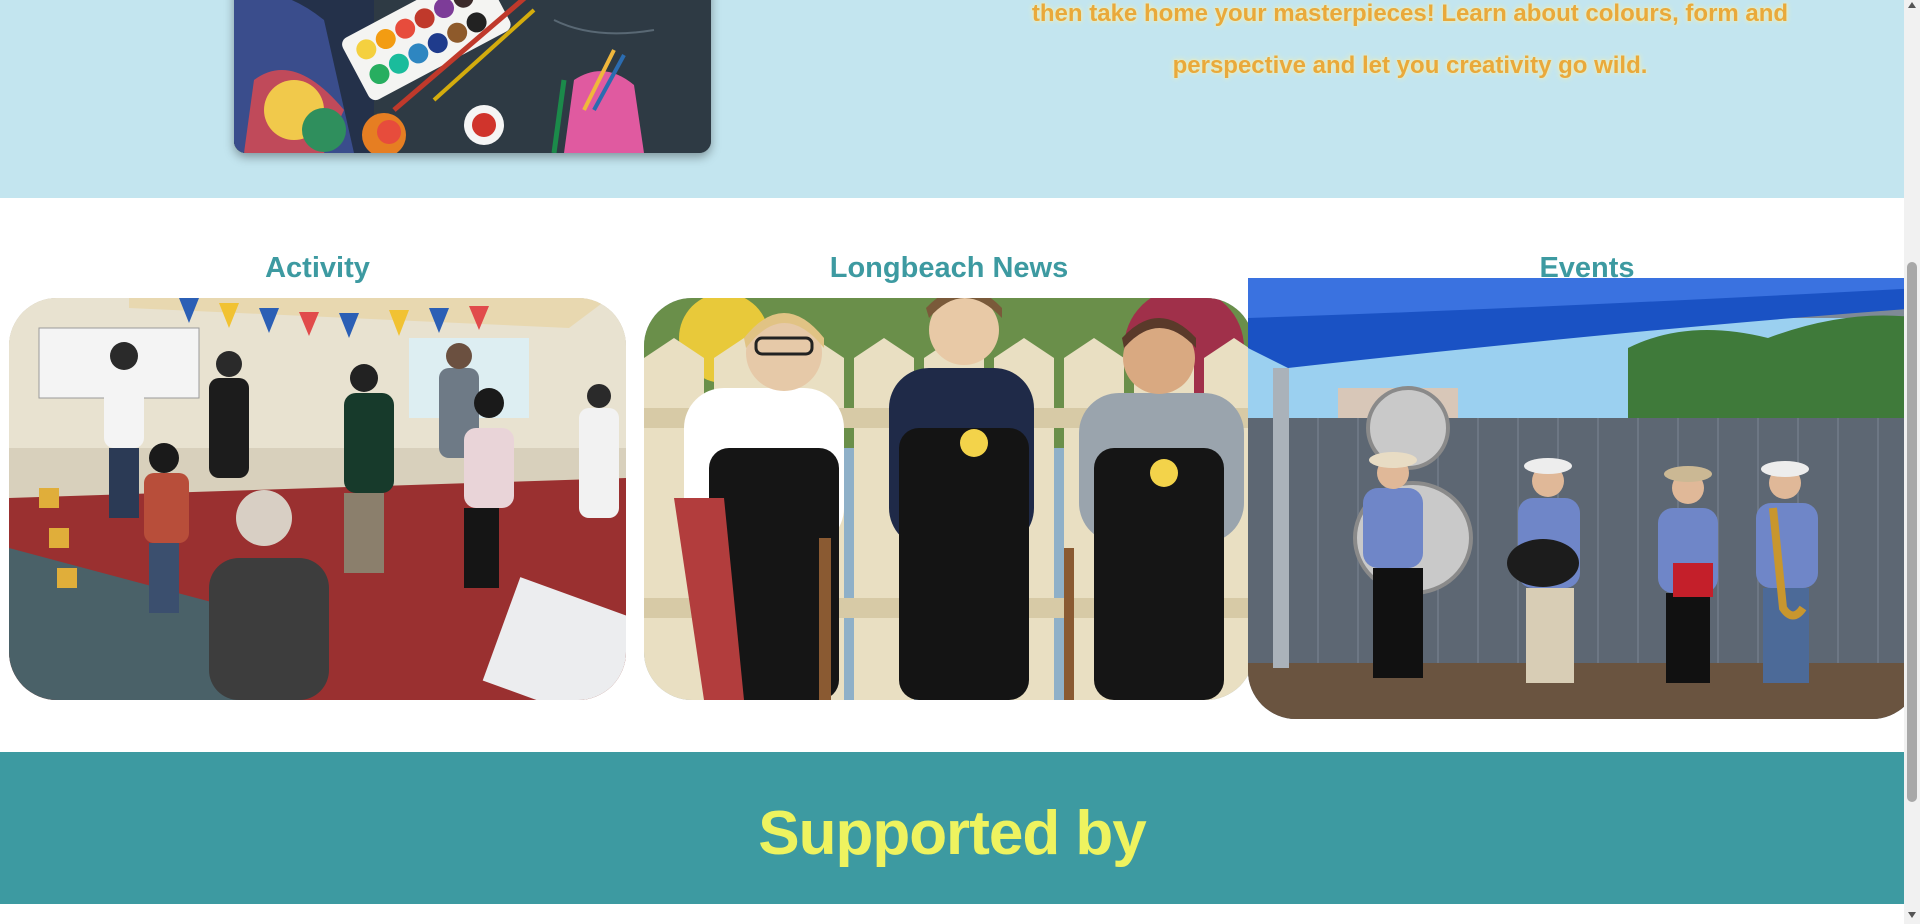 The height and width of the screenshot is (924, 1920). I want to click on paint-palette-image, so click(472, 76).